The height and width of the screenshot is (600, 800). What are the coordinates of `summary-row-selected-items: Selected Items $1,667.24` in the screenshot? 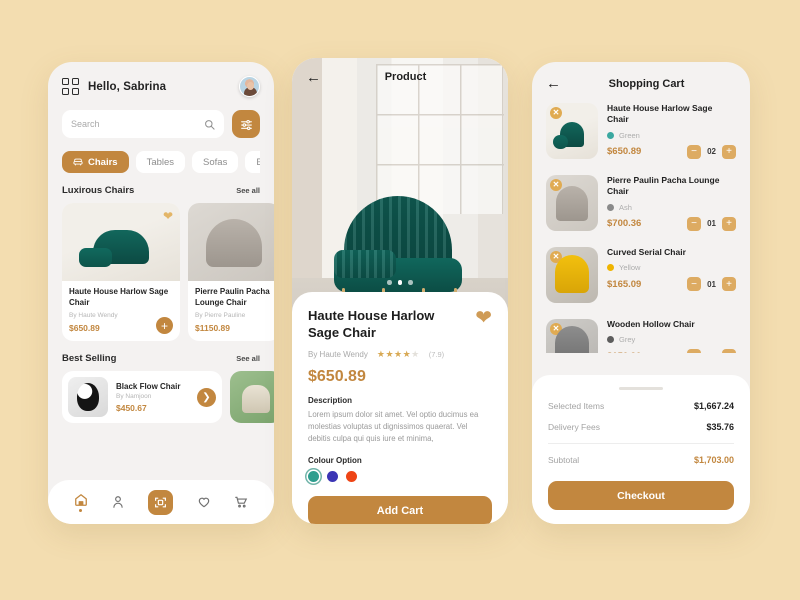 It's located at (641, 406).